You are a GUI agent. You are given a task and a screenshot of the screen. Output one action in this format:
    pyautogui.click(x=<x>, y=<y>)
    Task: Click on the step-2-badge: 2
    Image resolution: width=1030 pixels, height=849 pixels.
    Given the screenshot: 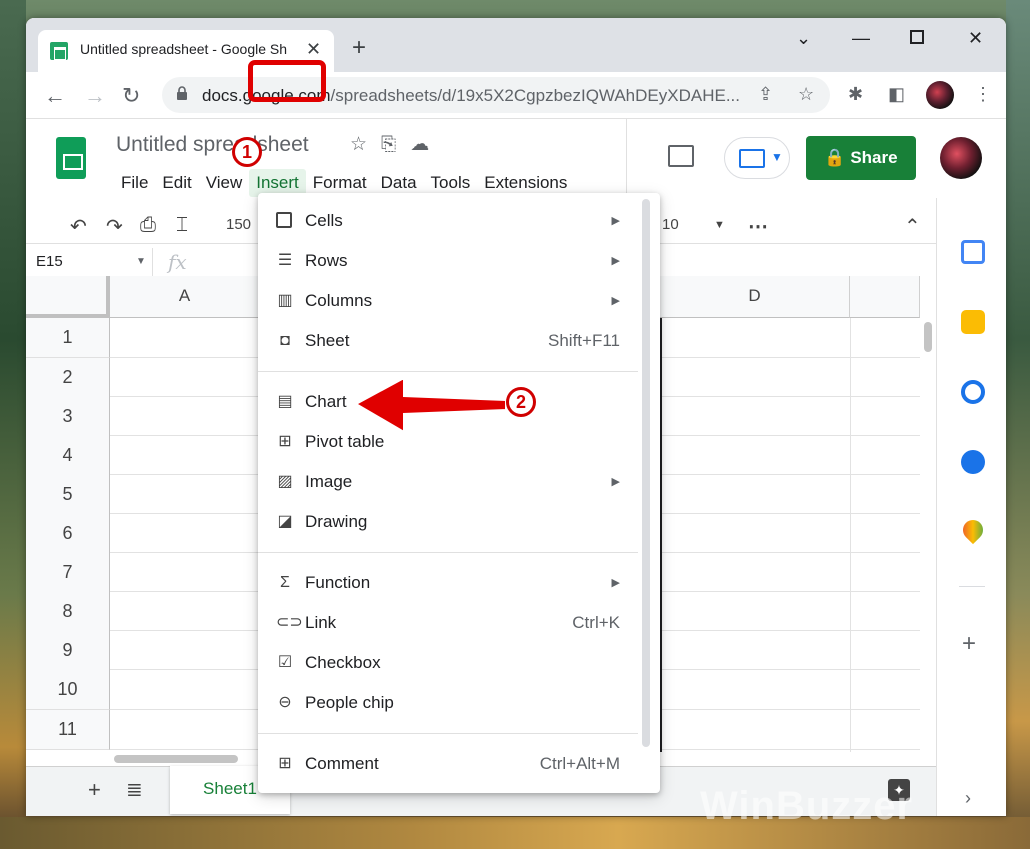 What is the action you would take?
    pyautogui.click(x=521, y=402)
    